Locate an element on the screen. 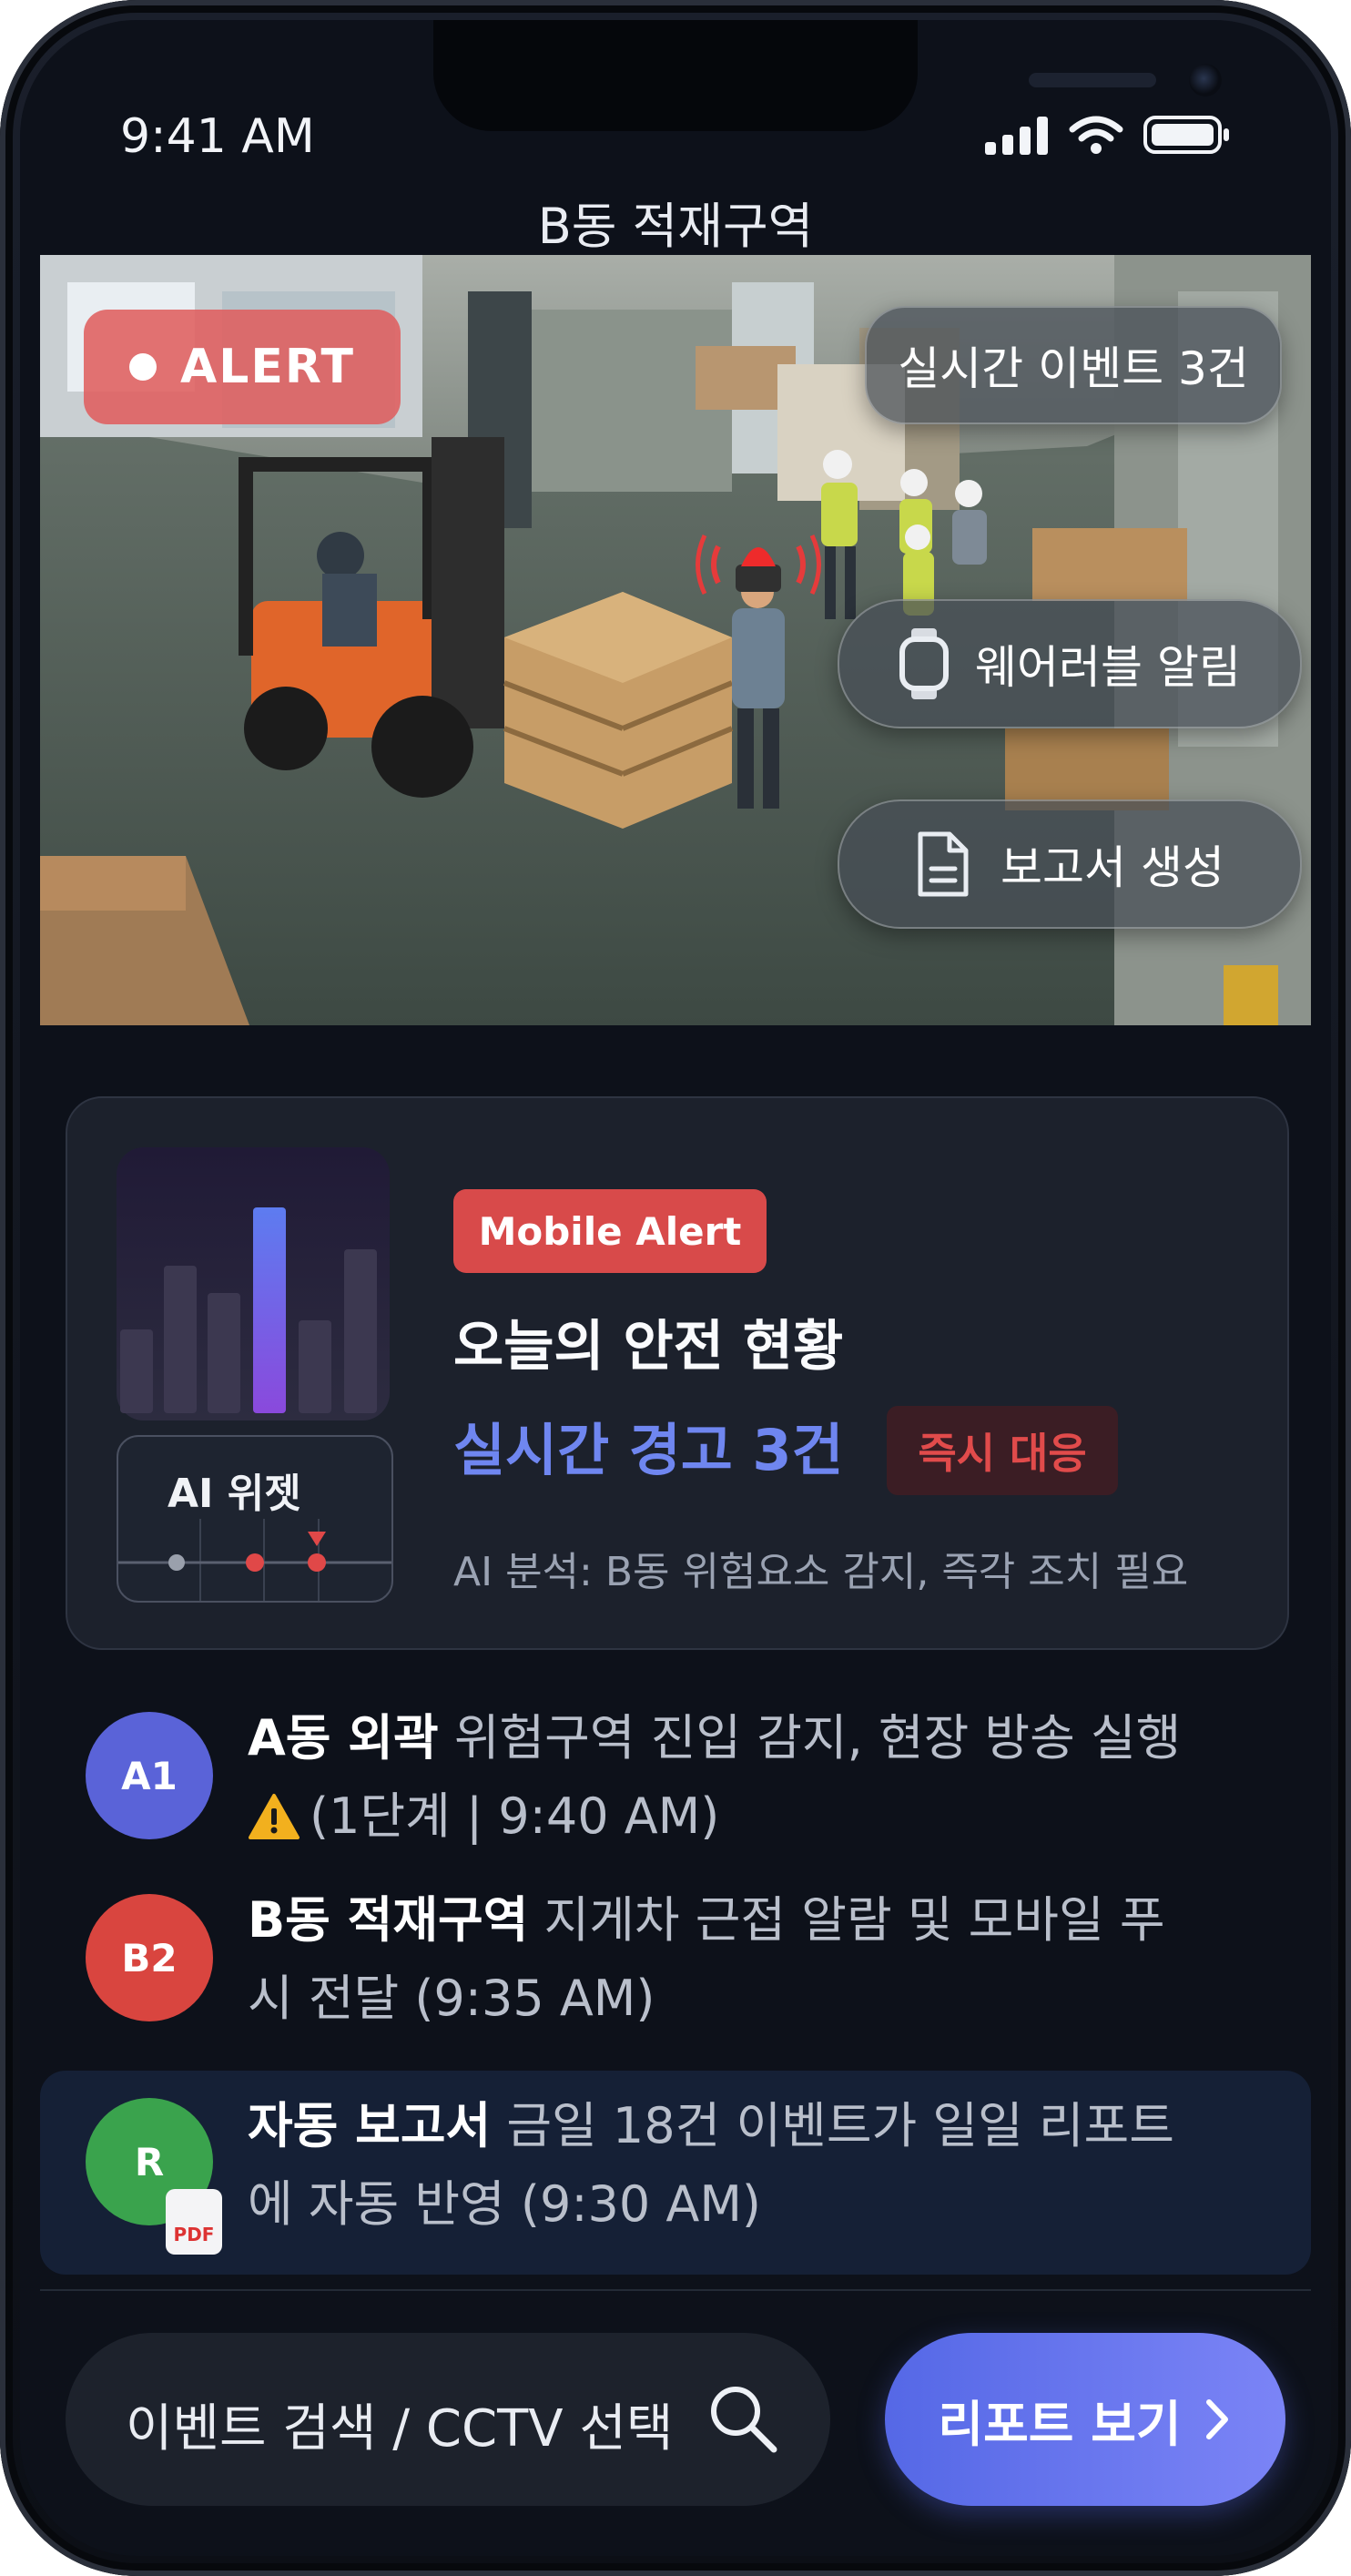 This screenshot has height=2576, width=1351. view-report-button: 리포트 보기 is located at coordinates (1085, 2420).